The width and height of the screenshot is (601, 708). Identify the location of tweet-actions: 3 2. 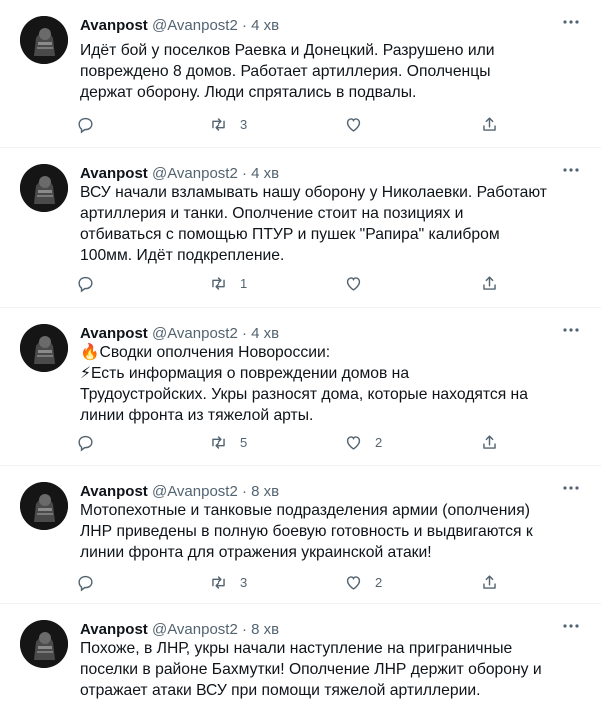
(296, 582).